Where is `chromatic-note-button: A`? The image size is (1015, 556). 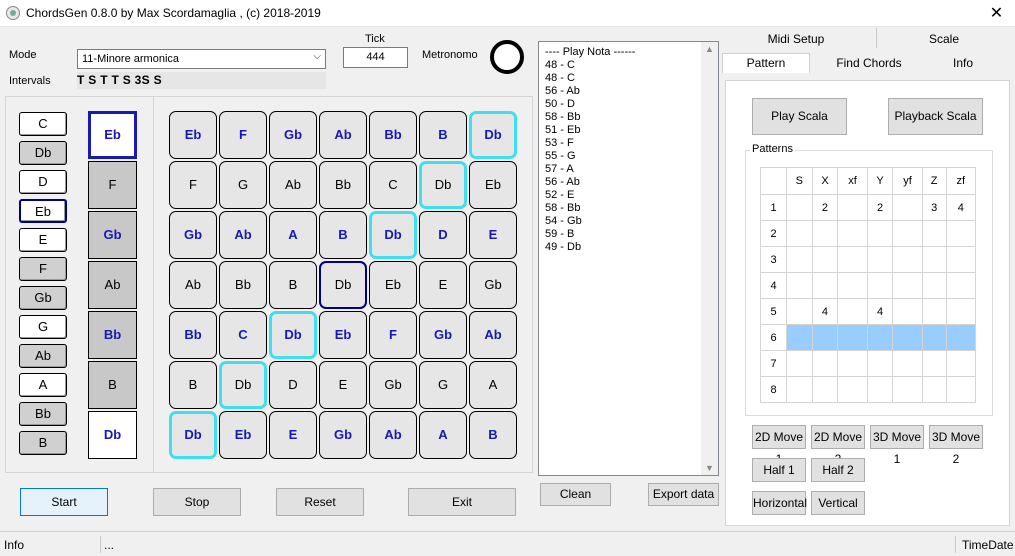
chromatic-note-button: A is located at coordinates (43, 385).